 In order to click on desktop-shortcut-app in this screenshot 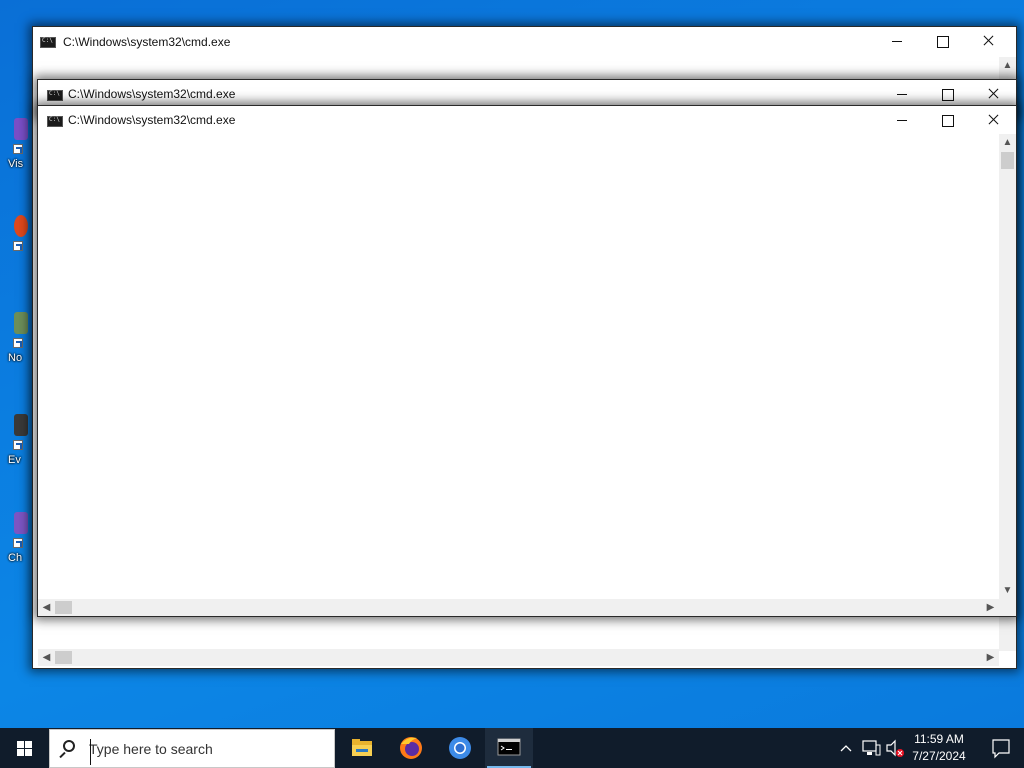, I will do `click(17, 245)`.